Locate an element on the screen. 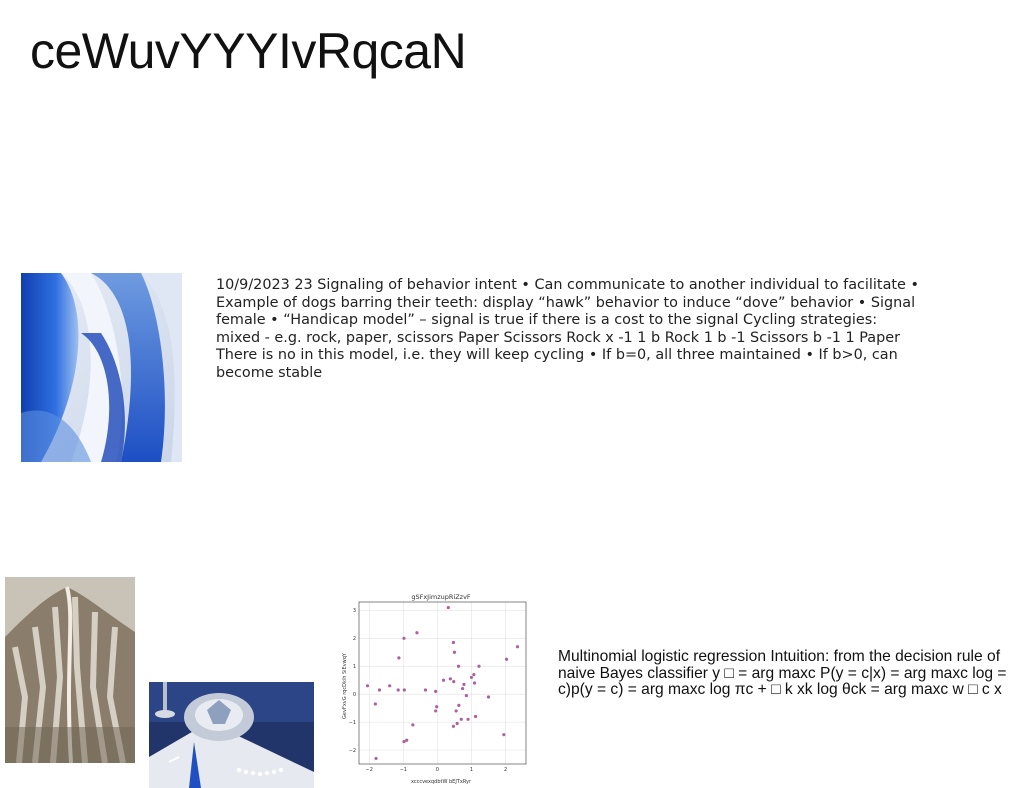  chart-plot-frame is located at coordinates (442, 683).